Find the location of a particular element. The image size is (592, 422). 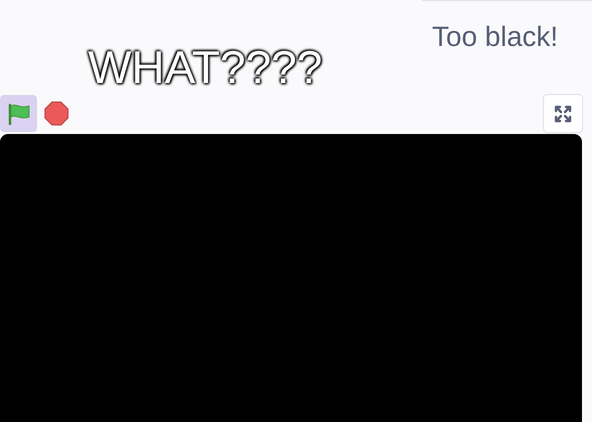

start-flag-button is located at coordinates (18, 113).